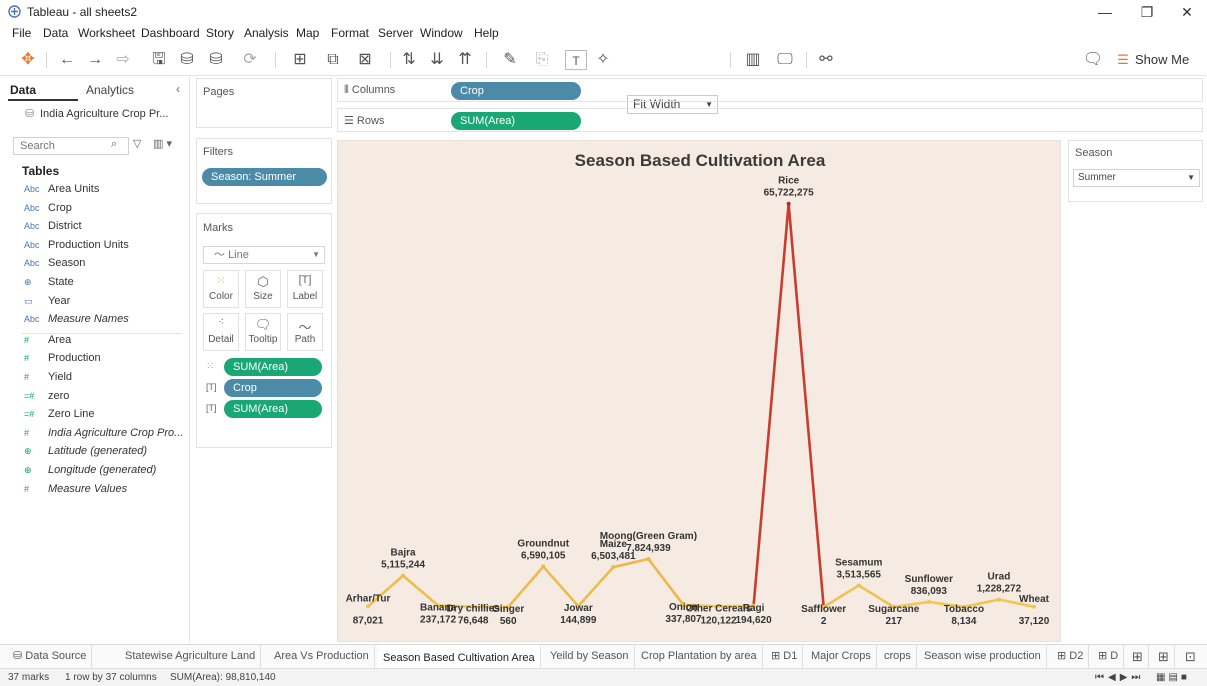  I want to click on field-zero-line: =# Zero Line, so click(95, 416).